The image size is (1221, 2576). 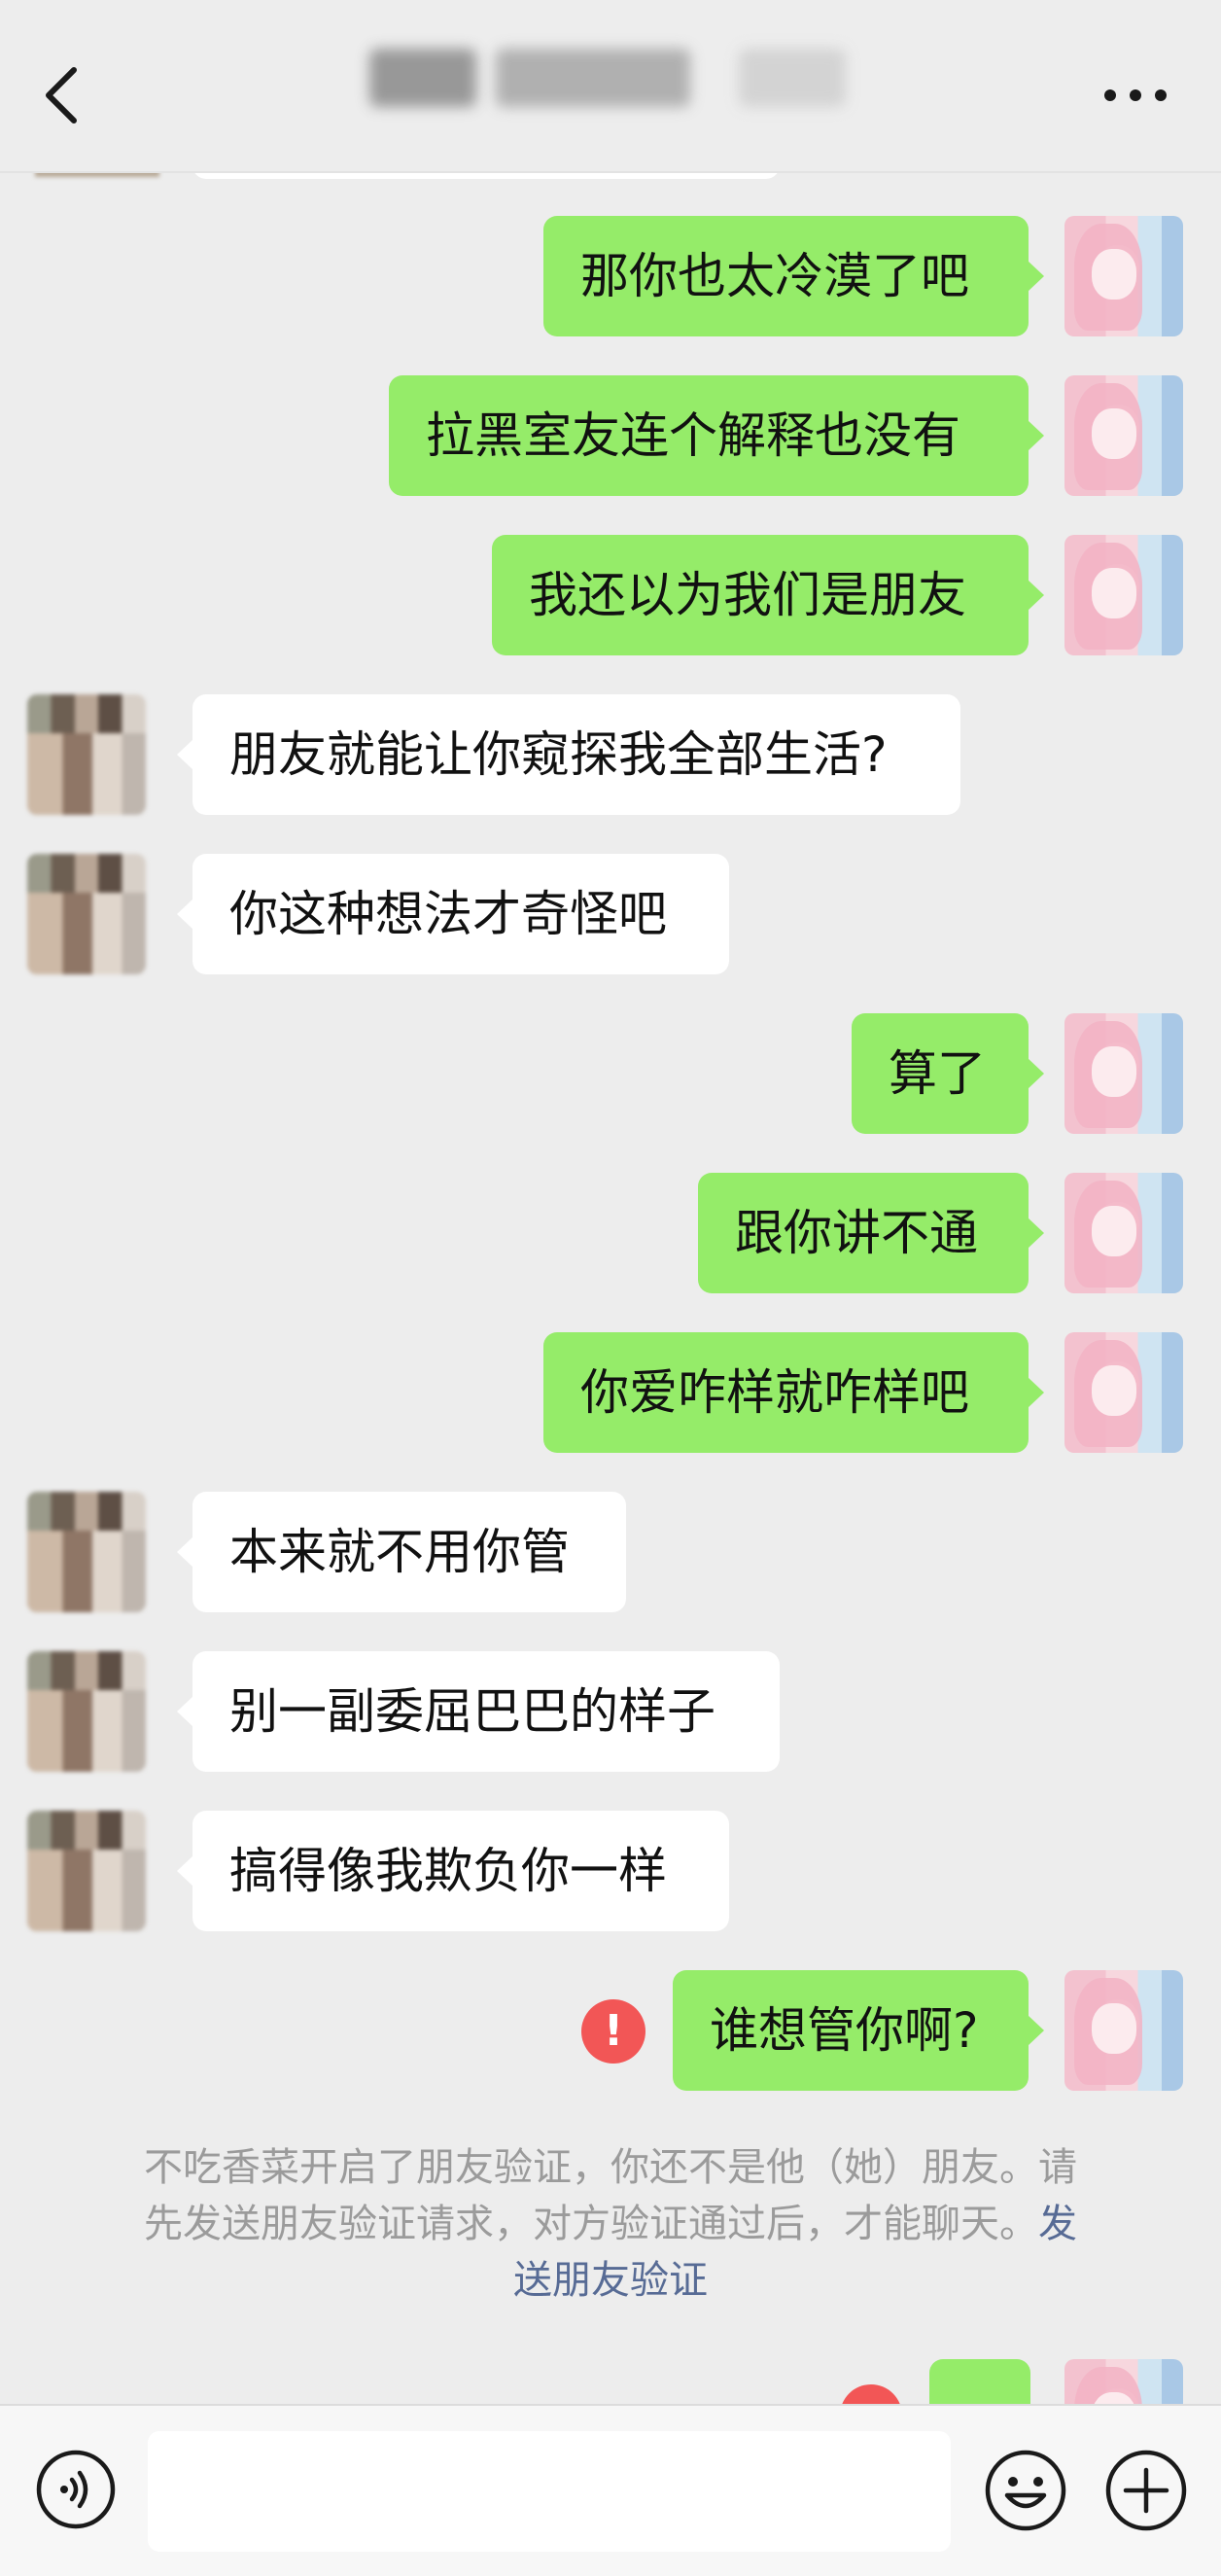 I want to click on send-verification-link: 送朋友验证, so click(x=610, y=2281).